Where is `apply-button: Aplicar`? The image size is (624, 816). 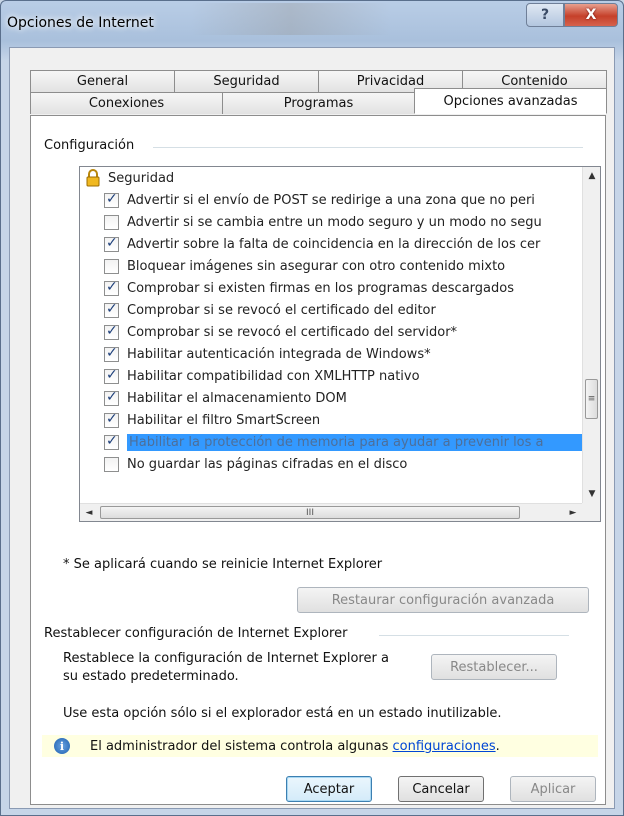
apply-button: Aplicar is located at coordinates (553, 789).